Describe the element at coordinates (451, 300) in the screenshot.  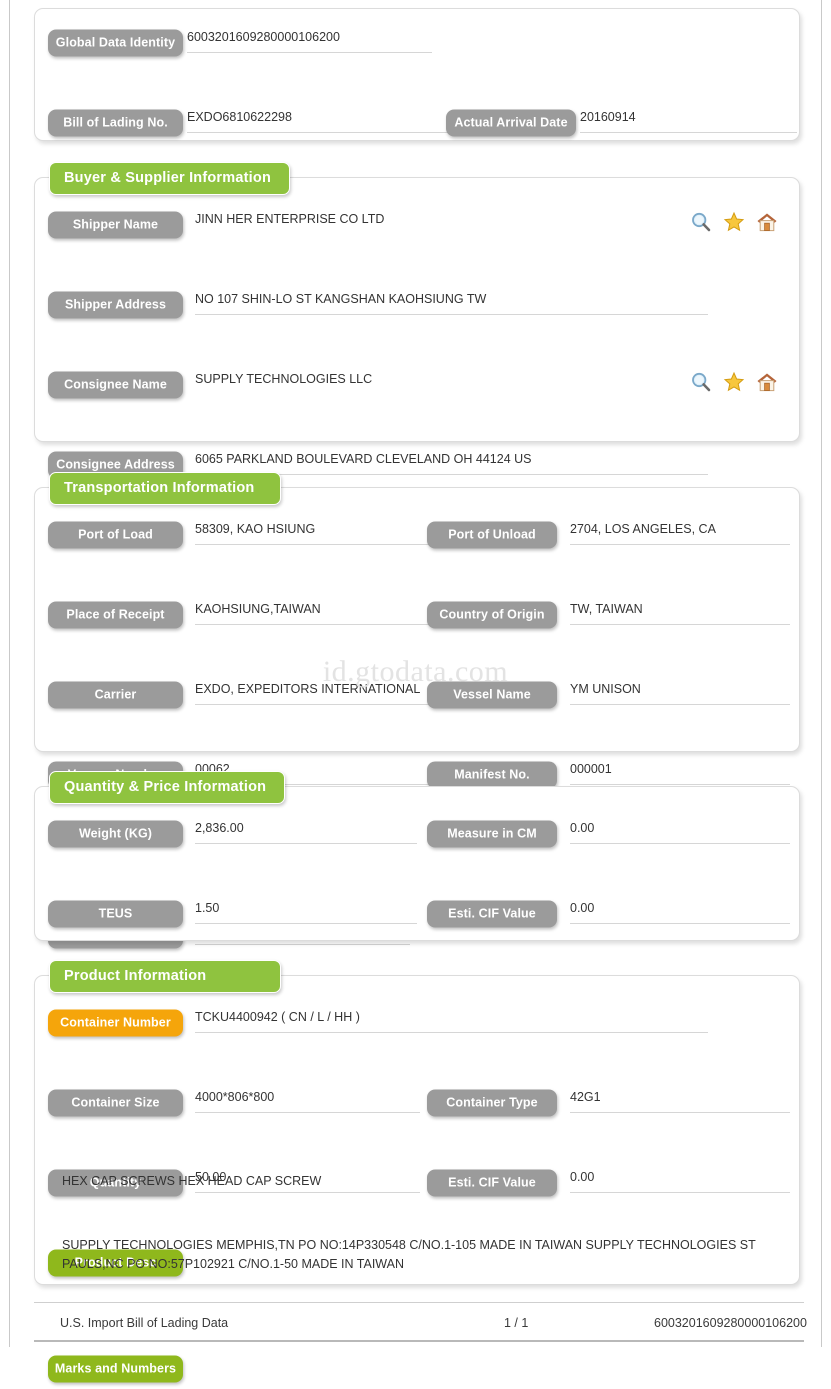
I see `value-shipper-address: NO 107 SHIN-LO ST KANGSHAN KAOHSIUNG TW` at that location.